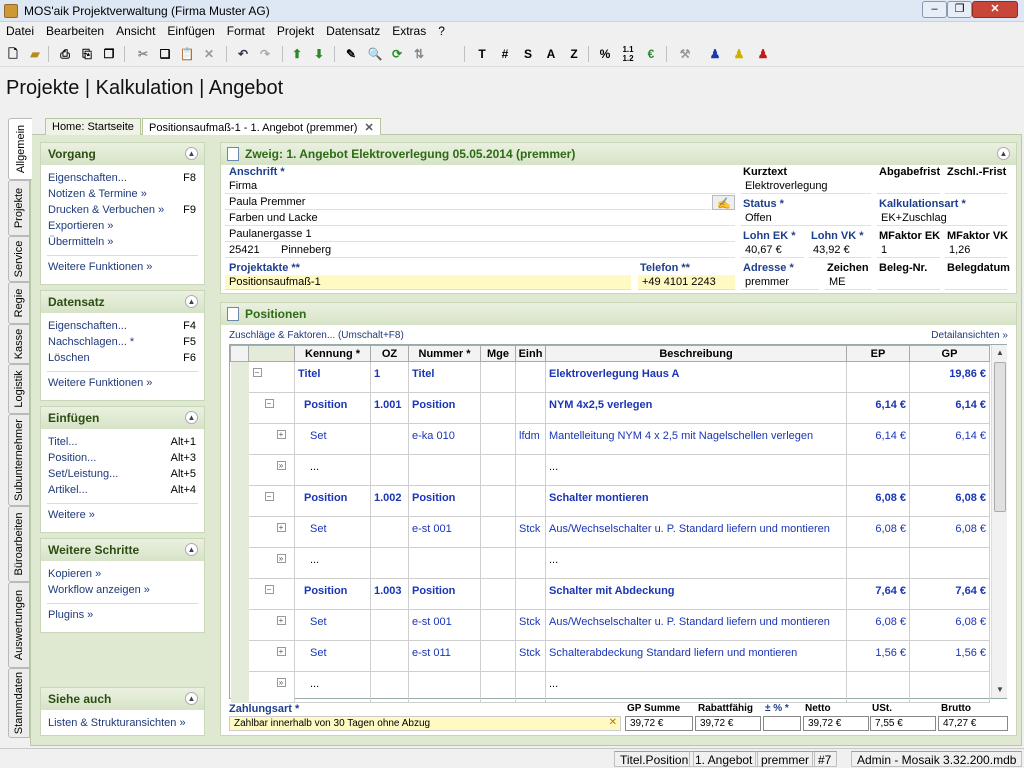 The image size is (1024, 768). Describe the element at coordinates (135, 31) in the screenshot. I see `menu-ansicht: Ansicht` at that location.